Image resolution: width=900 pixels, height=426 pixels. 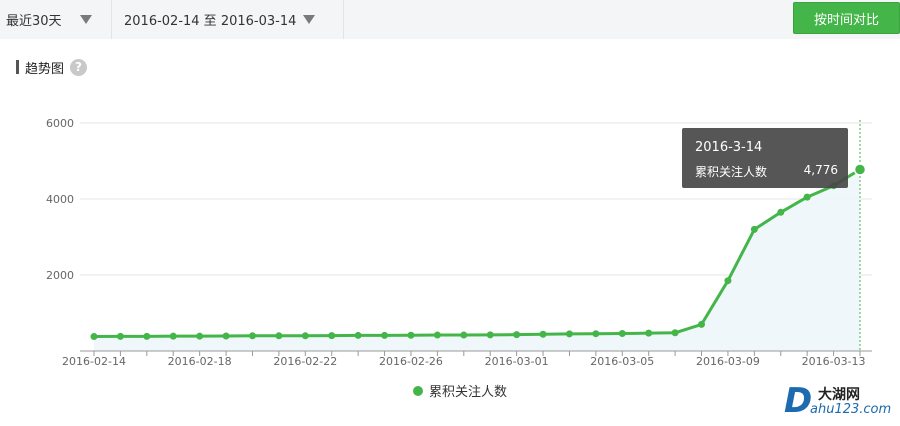 I want to click on chart-legend: 累积关注人数, so click(x=460, y=390).